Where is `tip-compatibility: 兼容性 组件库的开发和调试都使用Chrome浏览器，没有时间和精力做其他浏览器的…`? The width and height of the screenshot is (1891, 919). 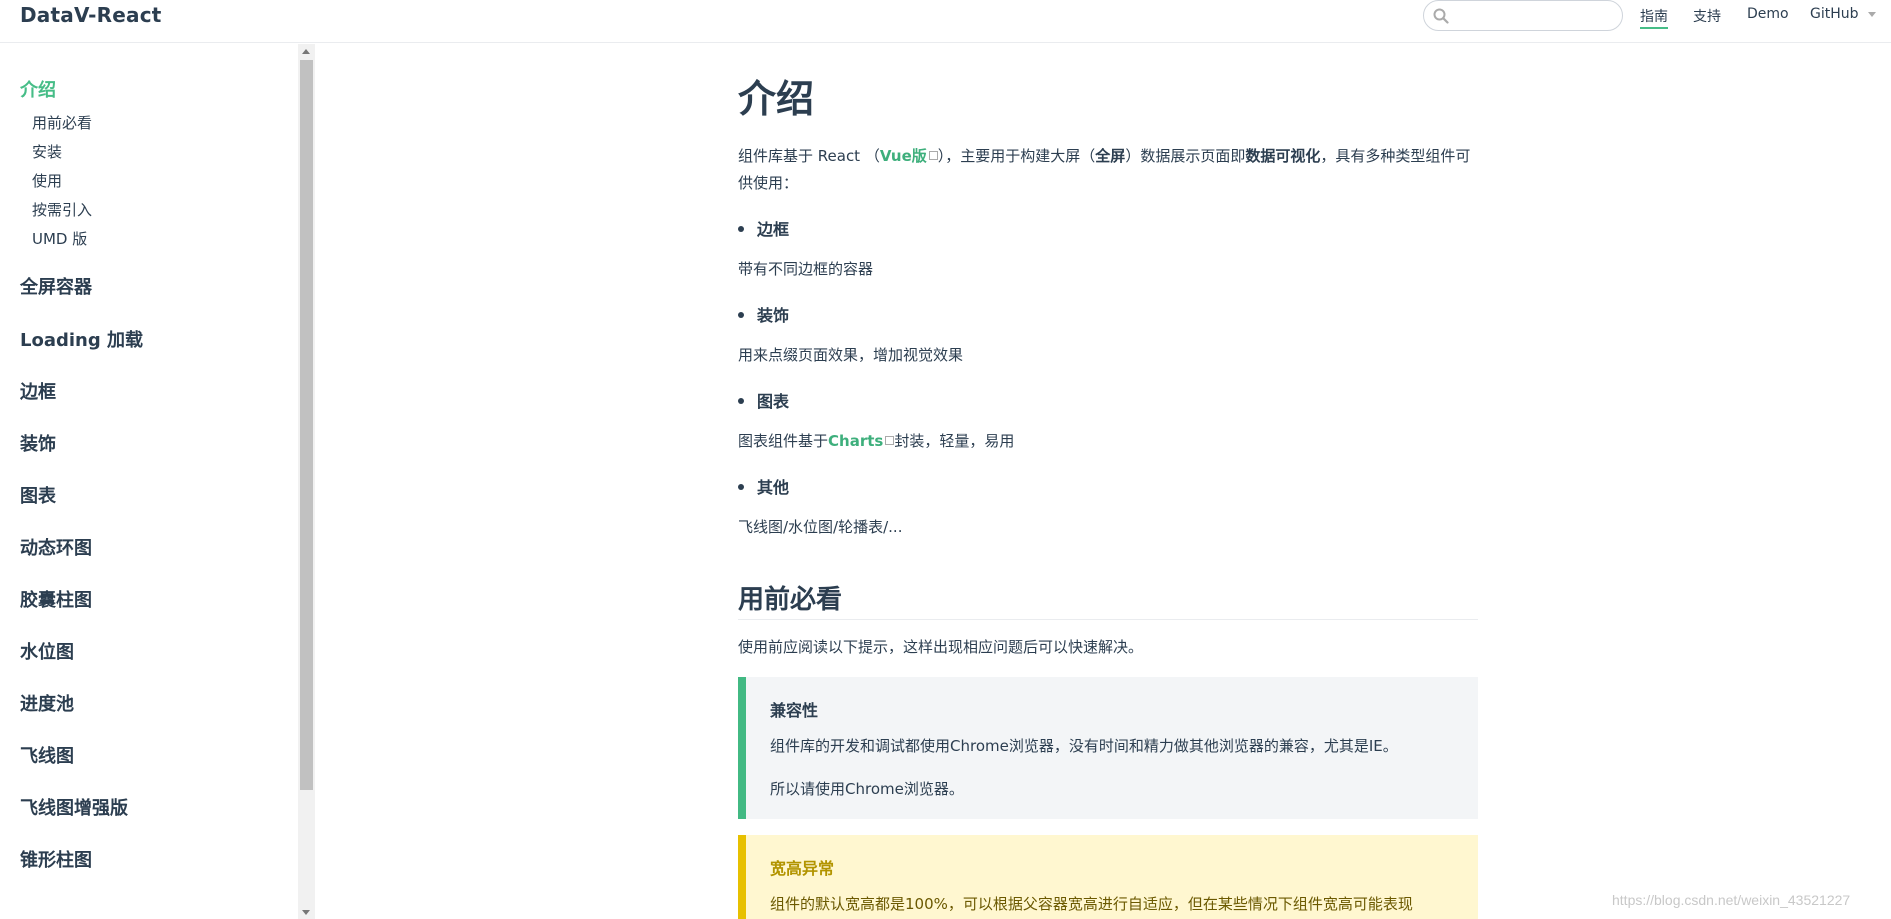
tip-compatibility: 兼容性 组件库的开发和调试都使用Chrome浏览器，没有时间和精力做其他浏览器的… is located at coordinates (1108, 748).